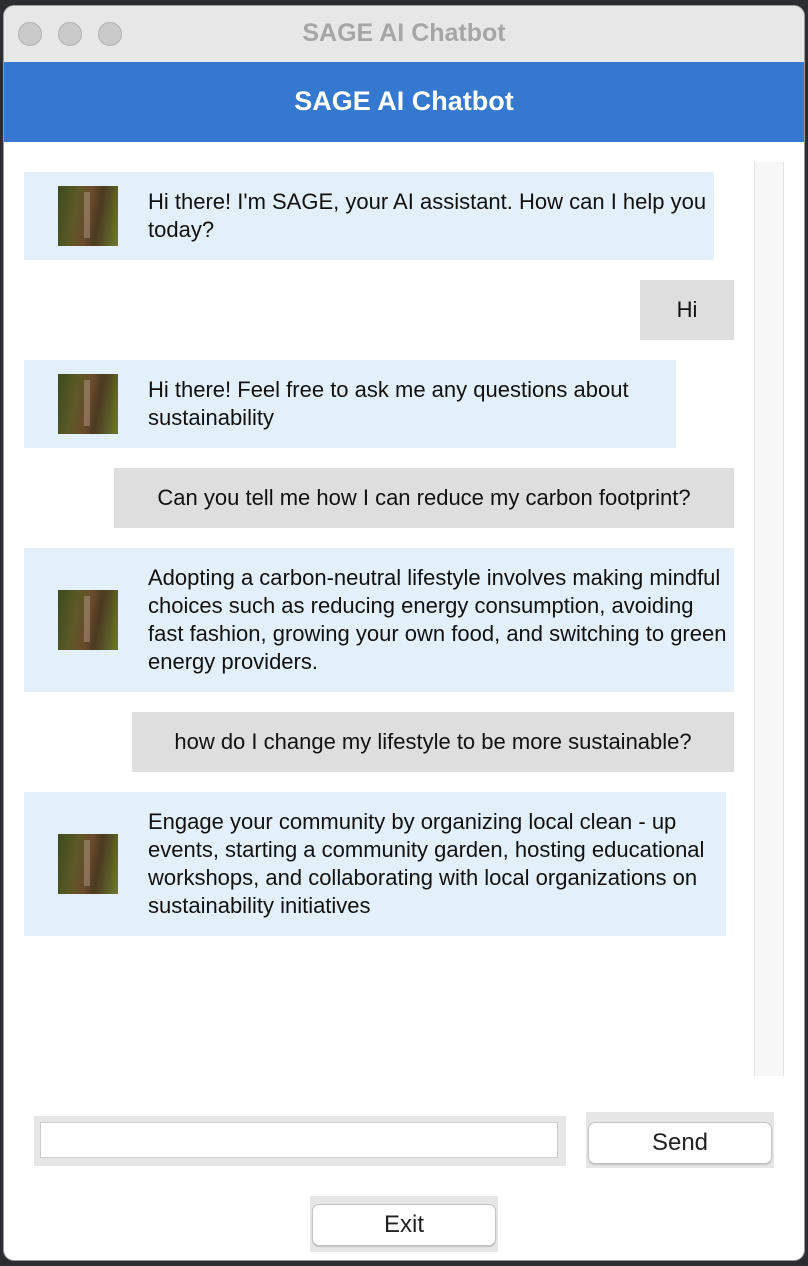 The image size is (808, 1266). Describe the element at coordinates (687, 310) in the screenshot. I see `user-message: Hi` at that location.